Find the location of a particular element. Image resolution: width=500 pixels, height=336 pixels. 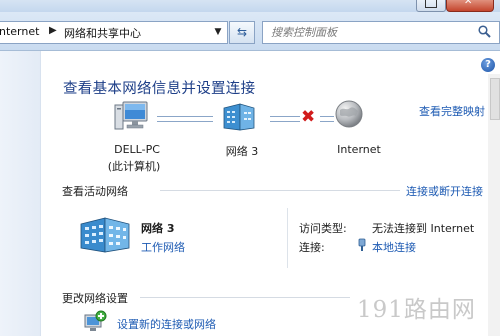

address-toolbar: nternet ▶ 网络和共享中心 ▼ ⇆ is located at coordinates (250, 31).